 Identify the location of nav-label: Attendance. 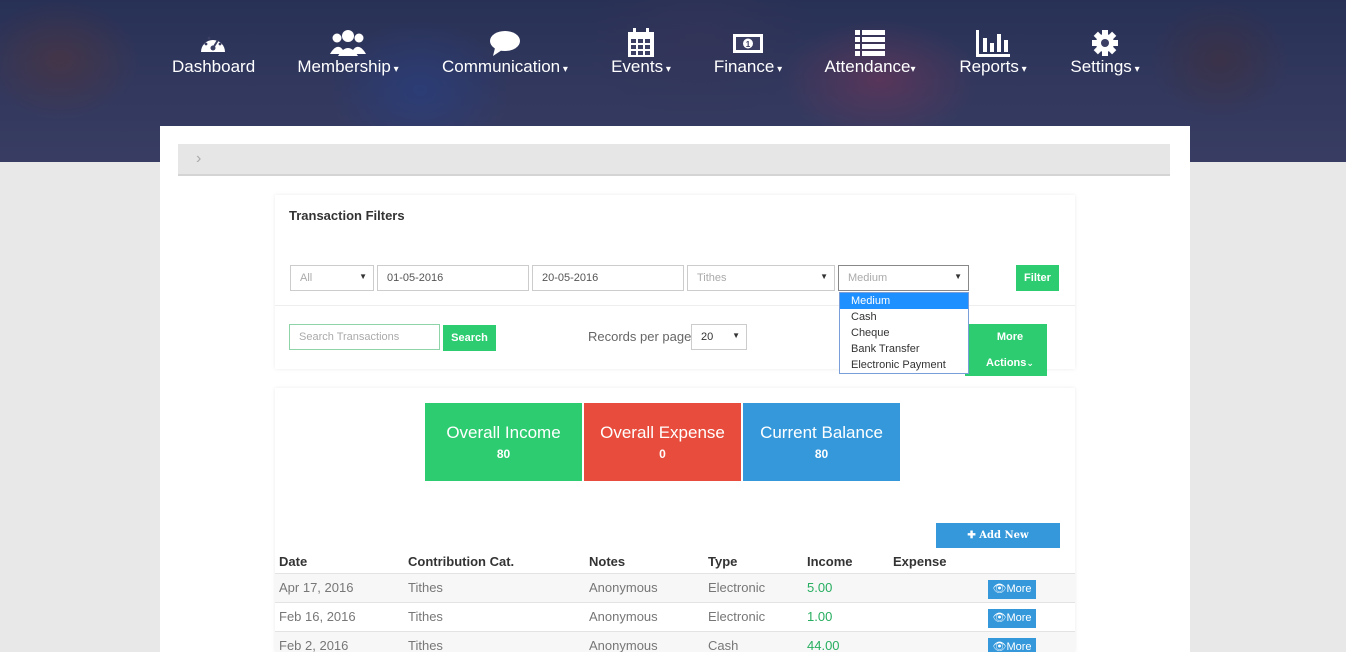
(867, 66).